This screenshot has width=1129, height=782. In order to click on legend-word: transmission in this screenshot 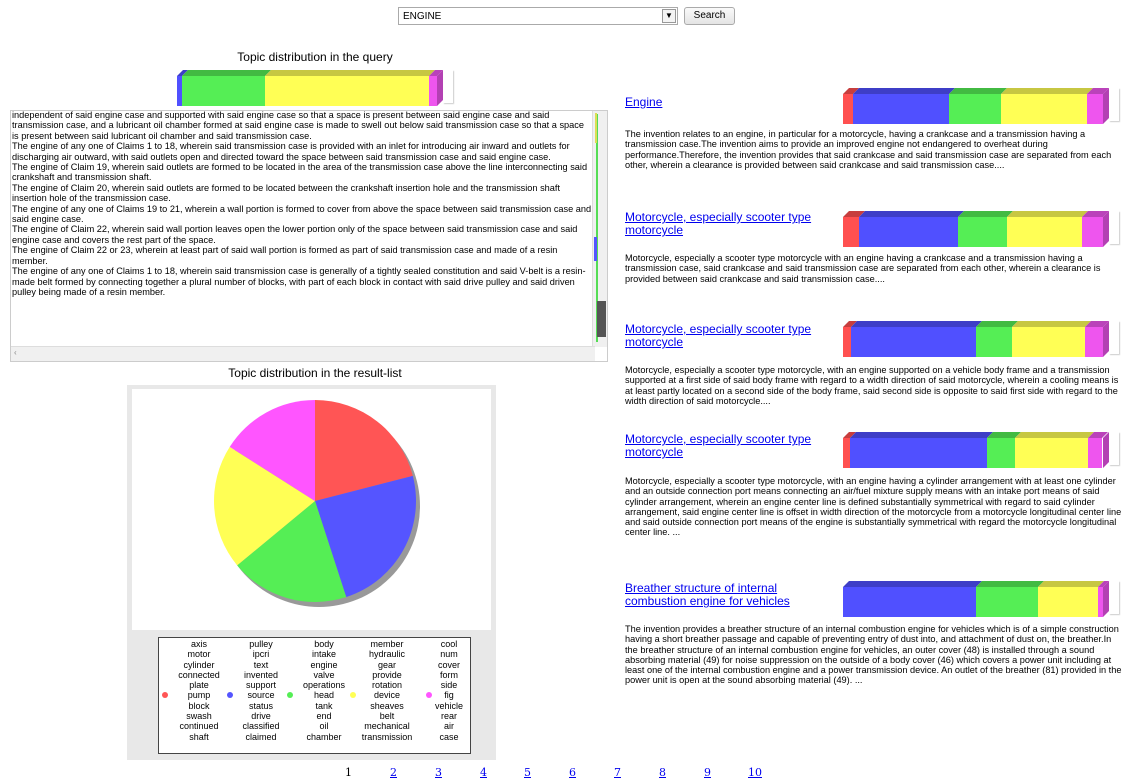, I will do `click(387, 736)`.